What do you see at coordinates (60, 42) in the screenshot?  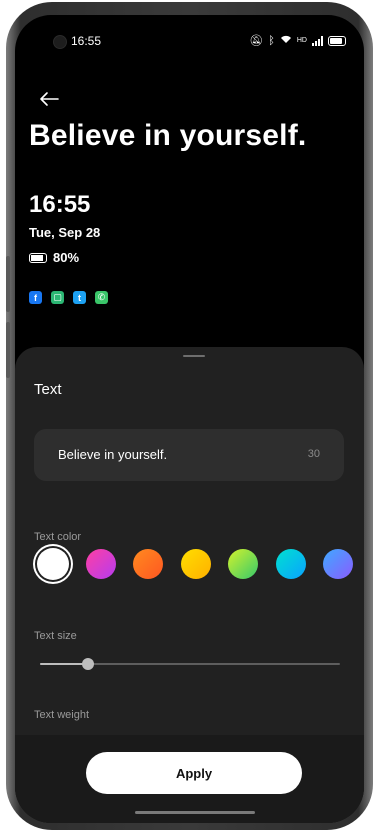 I see `front-camera` at bounding box center [60, 42].